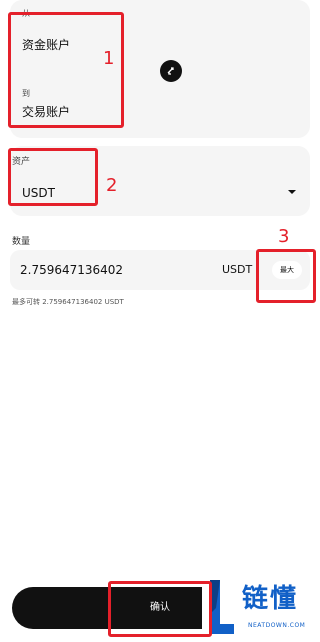 The image size is (320, 642). Describe the element at coordinates (277, 625) in the screenshot. I see `watermark-subtext: NEATDOWN.COM` at that location.